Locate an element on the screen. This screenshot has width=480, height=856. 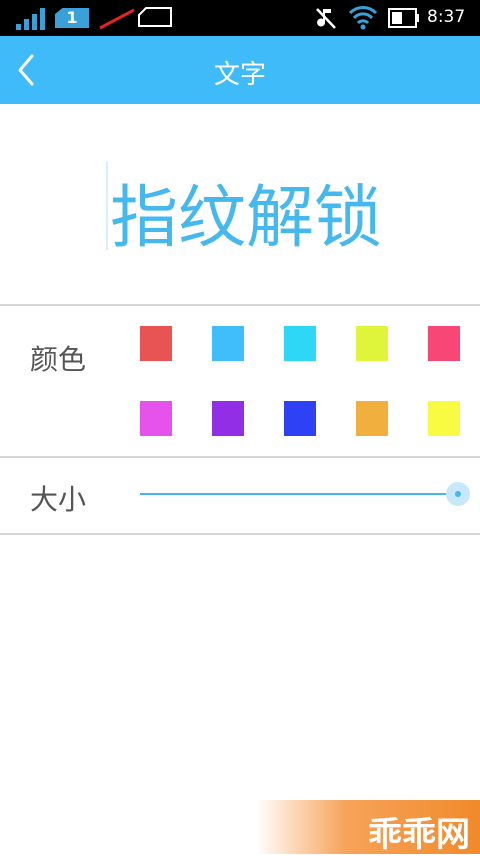
color-swatch-pink is located at coordinates (444, 343).